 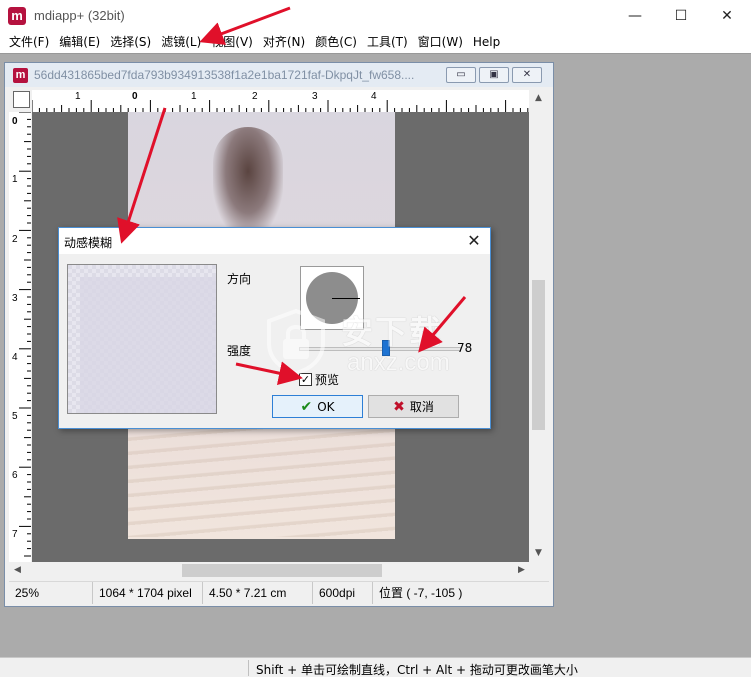 What do you see at coordinates (15, 121) in the screenshot?
I see `ruler-left-label: 0` at bounding box center [15, 121].